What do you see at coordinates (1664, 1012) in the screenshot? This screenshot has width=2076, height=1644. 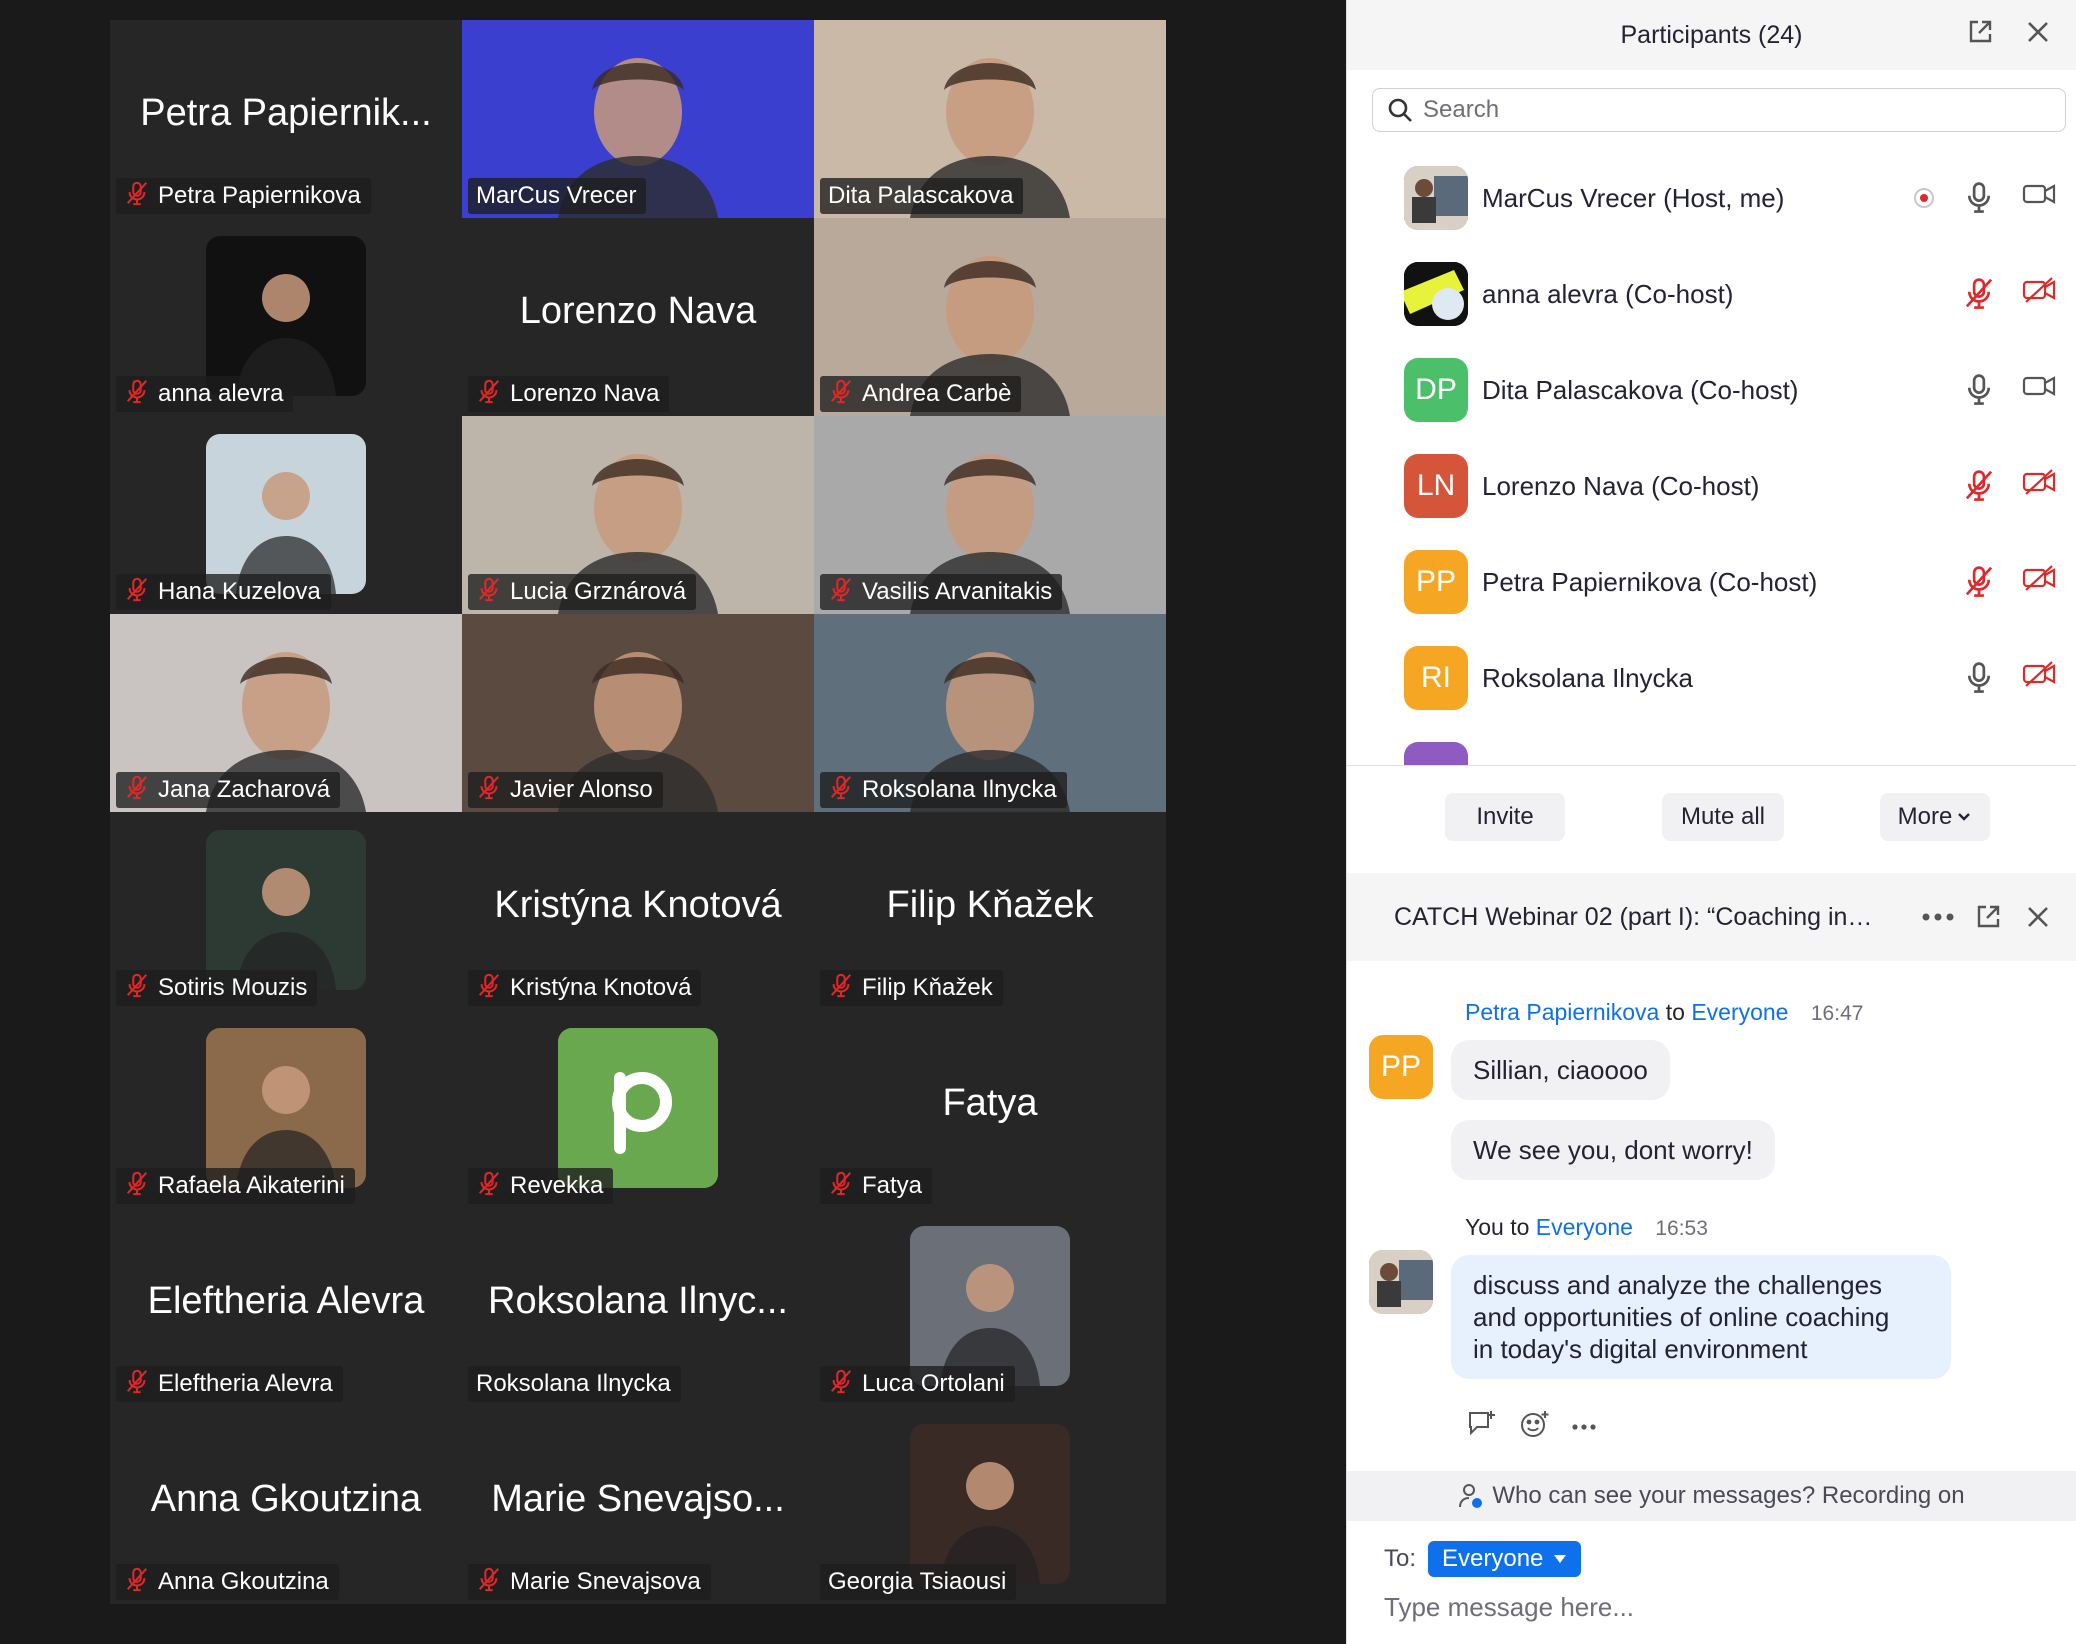 I see `message-meta: Petra Papiernikova to Everyone 16:47` at bounding box center [1664, 1012].